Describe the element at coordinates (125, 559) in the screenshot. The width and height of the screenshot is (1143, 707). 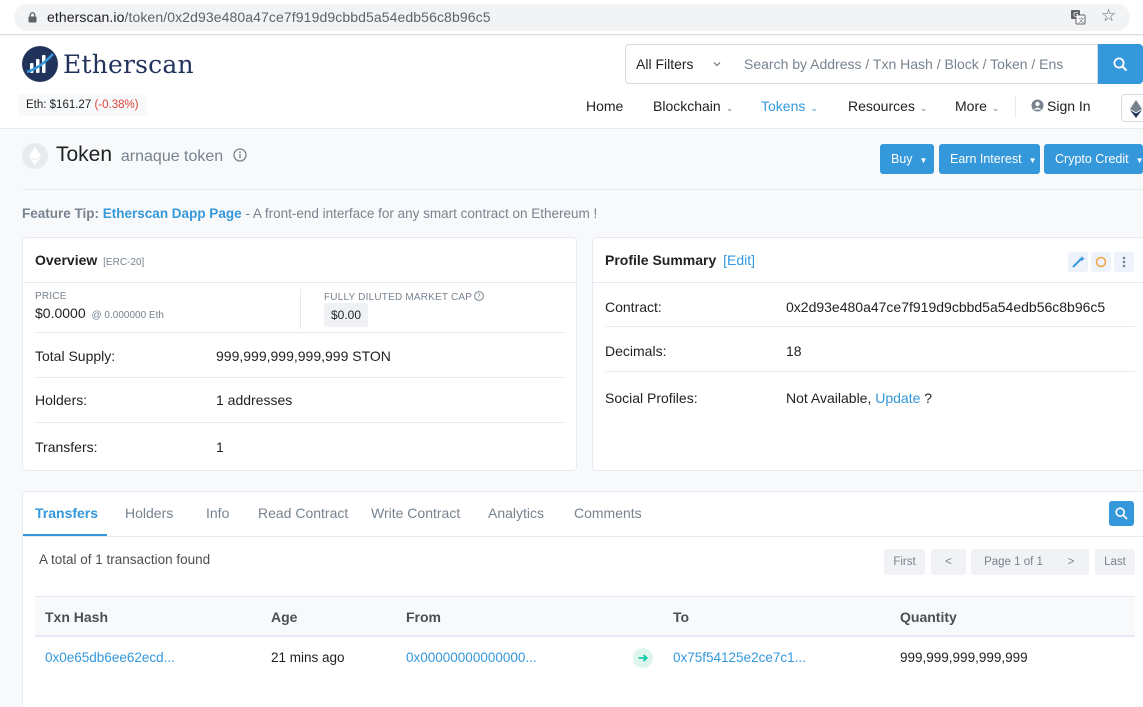
I see `transaction-count-text: A total of 1 transaction found` at that location.